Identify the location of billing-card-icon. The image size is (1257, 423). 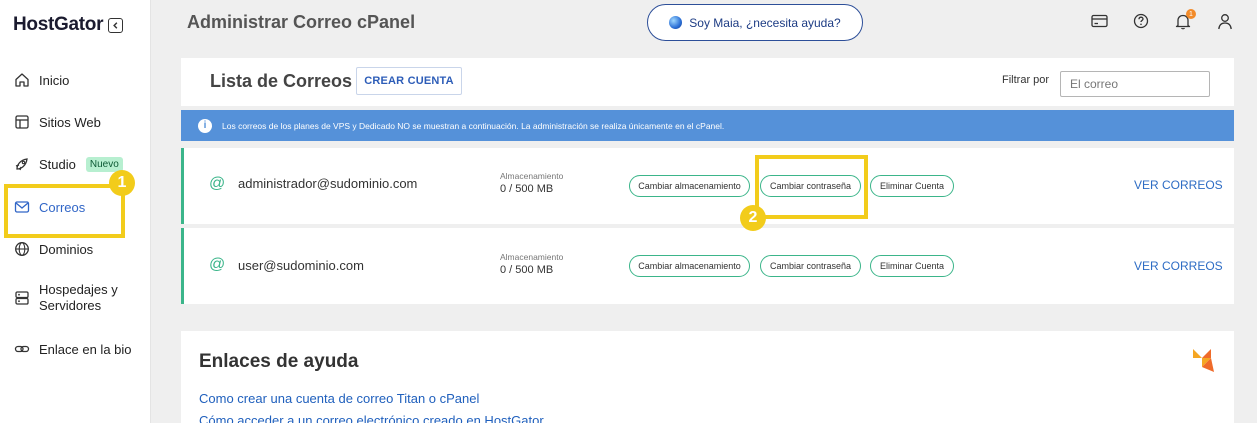
(1099, 21).